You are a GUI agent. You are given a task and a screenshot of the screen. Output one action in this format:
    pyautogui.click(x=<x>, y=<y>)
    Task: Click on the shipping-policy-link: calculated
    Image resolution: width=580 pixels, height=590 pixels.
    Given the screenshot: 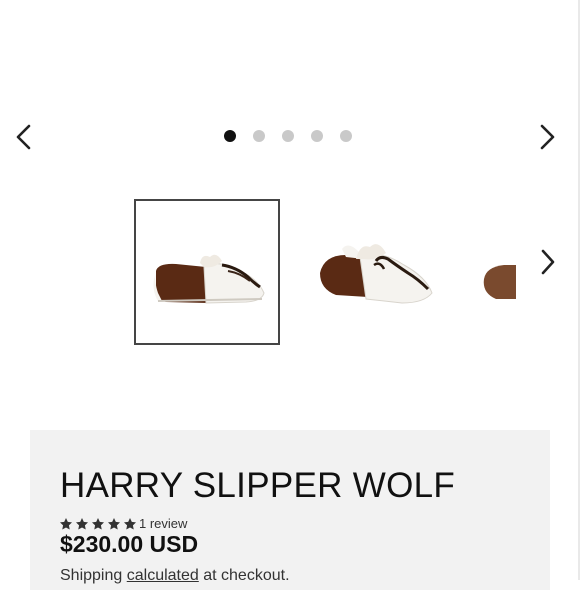 What is the action you would take?
    pyautogui.click(x=163, y=575)
    